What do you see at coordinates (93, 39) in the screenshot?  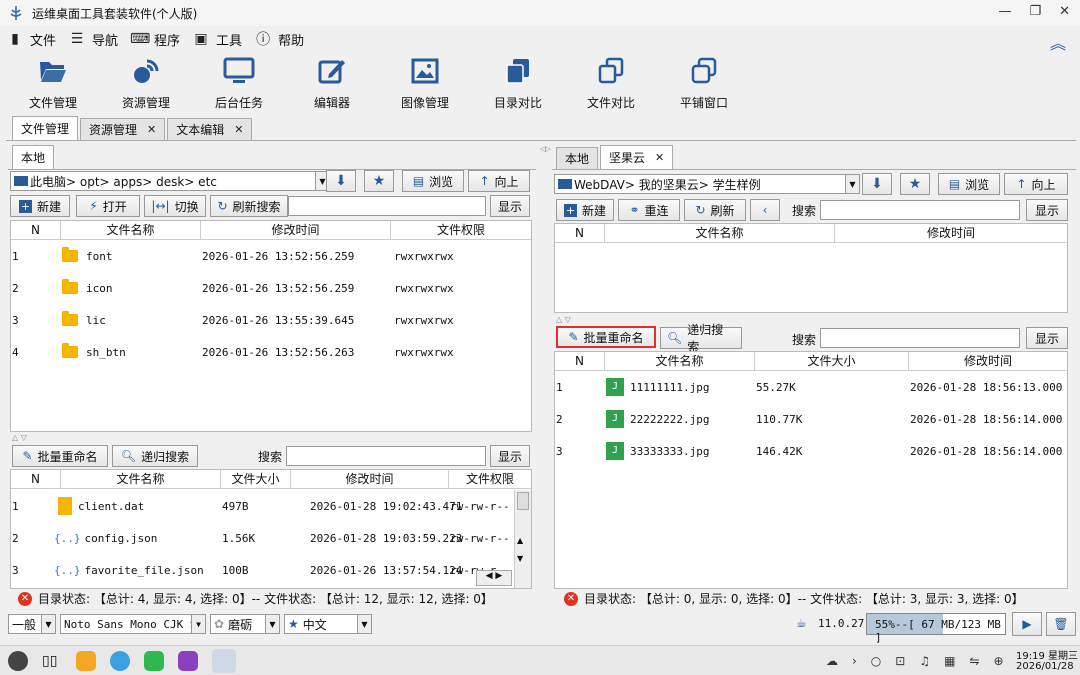 I see `menu-nav: ☰ 导航` at bounding box center [93, 39].